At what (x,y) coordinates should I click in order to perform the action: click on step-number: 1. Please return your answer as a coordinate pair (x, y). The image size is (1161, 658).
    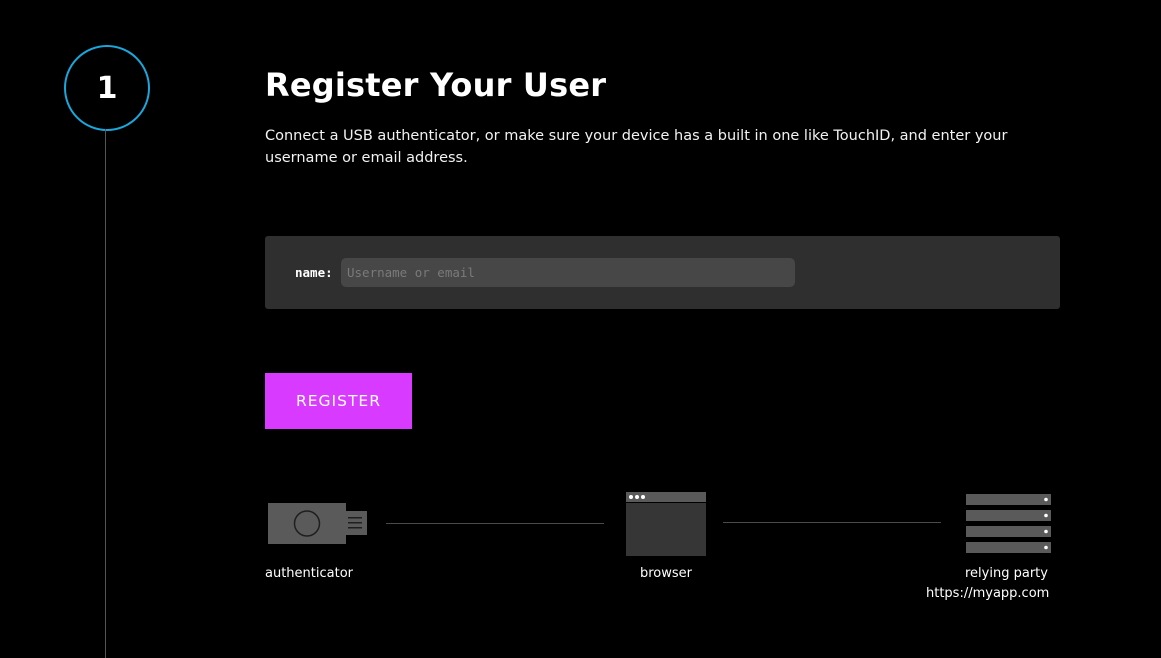
    Looking at the image, I should click on (107, 88).